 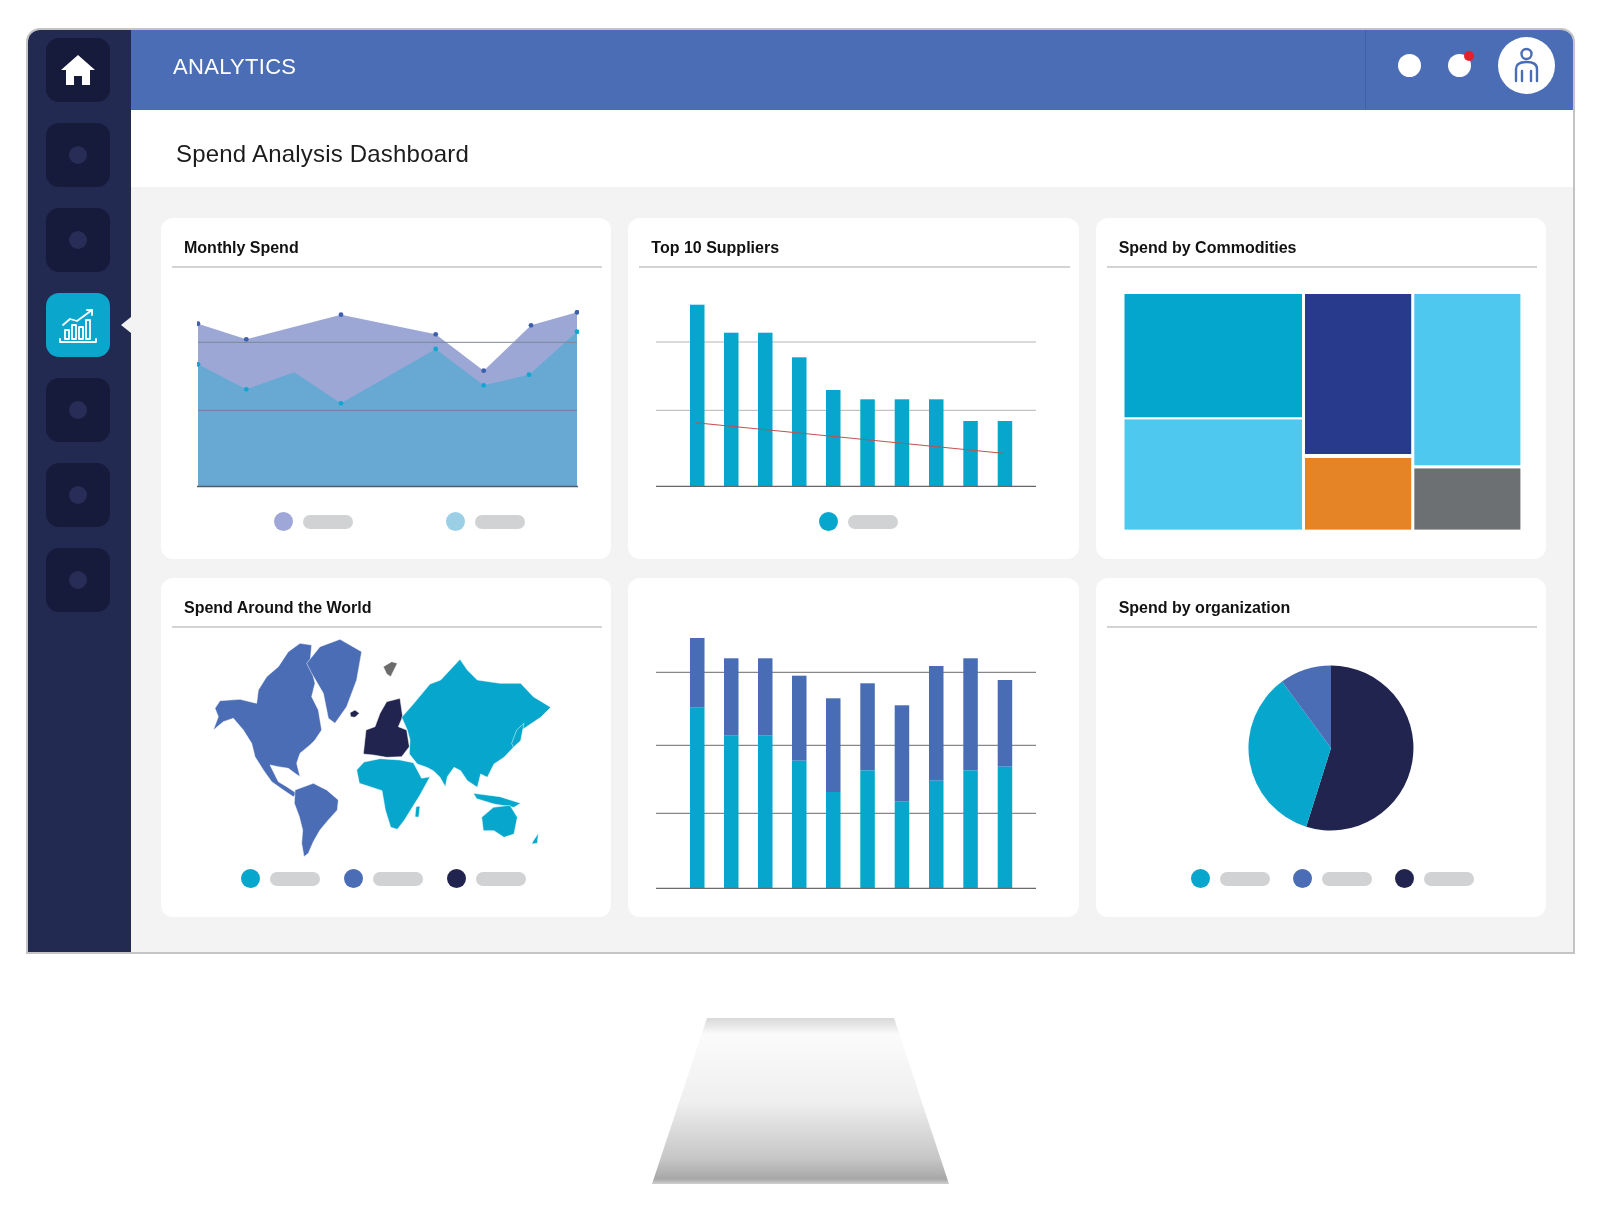 What do you see at coordinates (278, 608) in the screenshot?
I see `card-title: Spend Around the World` at bounding box center [278, 608].